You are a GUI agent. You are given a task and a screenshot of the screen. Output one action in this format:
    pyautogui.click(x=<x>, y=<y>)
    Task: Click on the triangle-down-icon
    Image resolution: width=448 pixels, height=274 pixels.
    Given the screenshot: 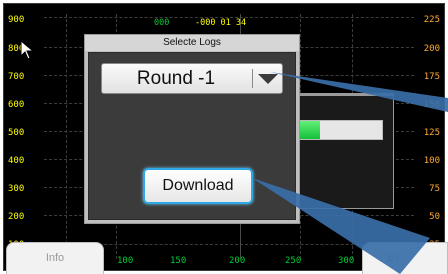 What is the action you would take?
    pyautogui.click(x=268, y=79)
    